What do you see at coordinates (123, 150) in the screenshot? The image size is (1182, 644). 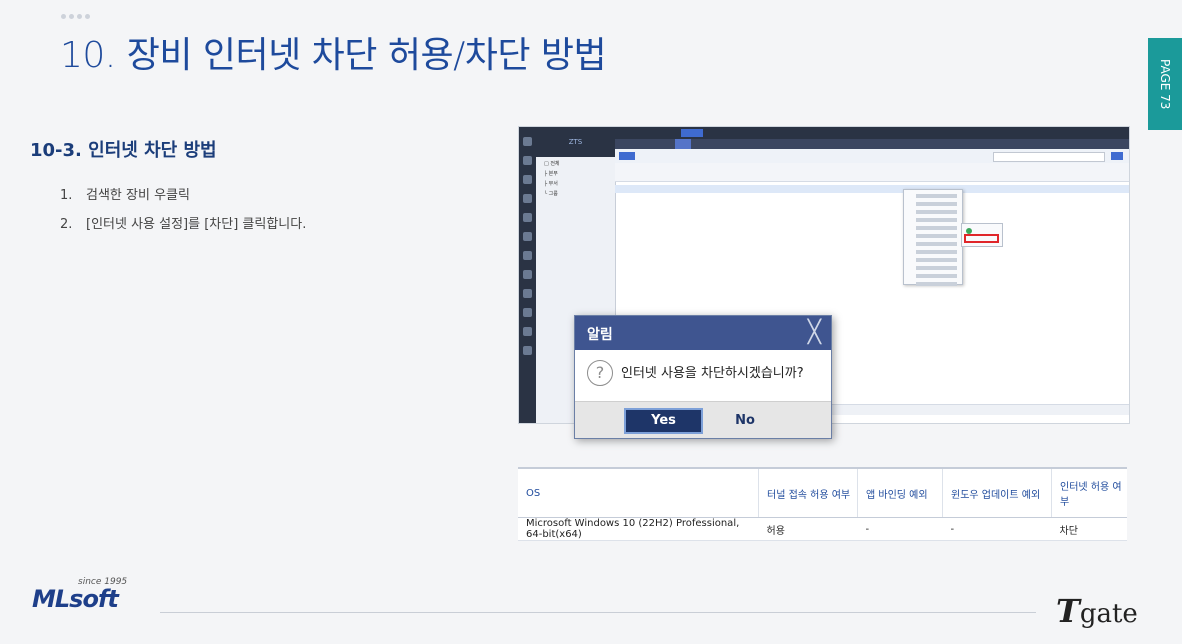 I see `section-heading: 10-3. 인터넷 차단 방법` at bounding box center [123, 150].